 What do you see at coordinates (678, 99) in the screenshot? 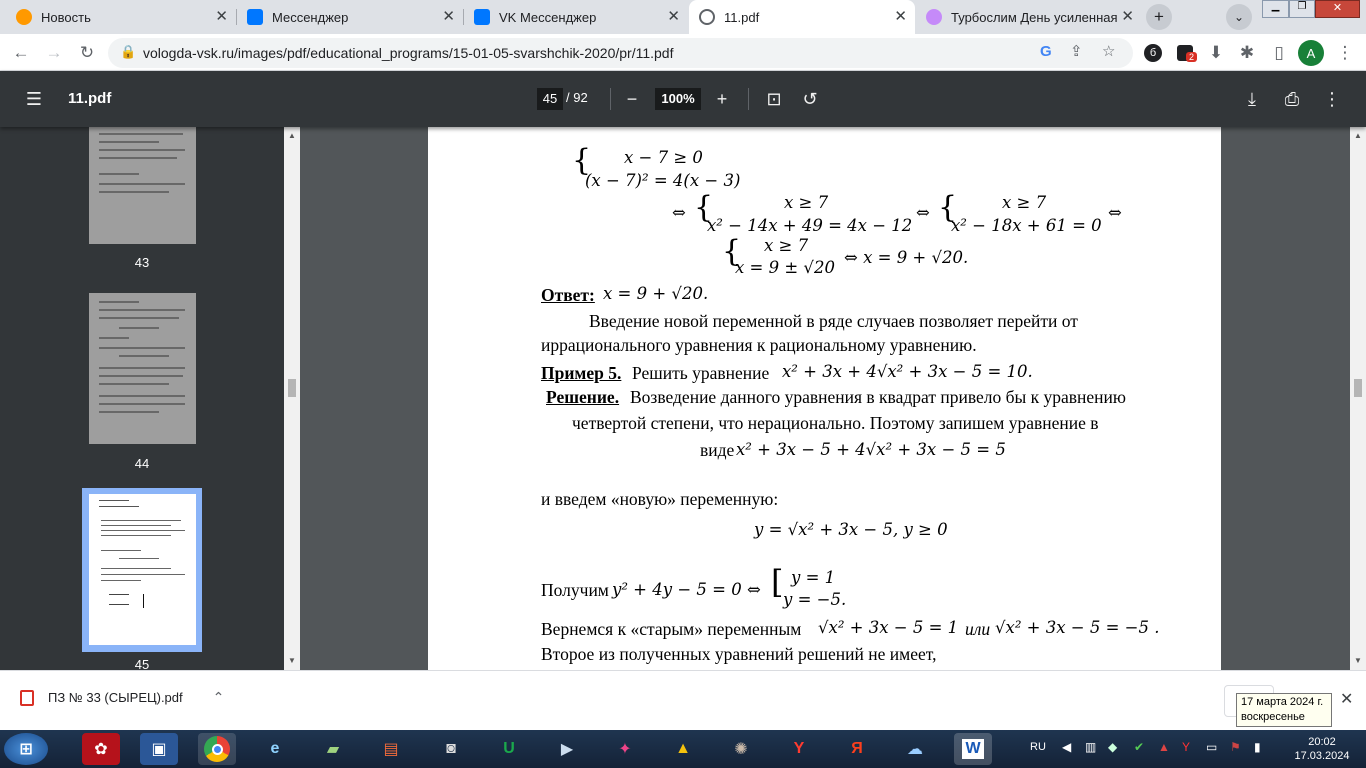
I see `zoom-input: 100%` at bounding box center [678, 99].